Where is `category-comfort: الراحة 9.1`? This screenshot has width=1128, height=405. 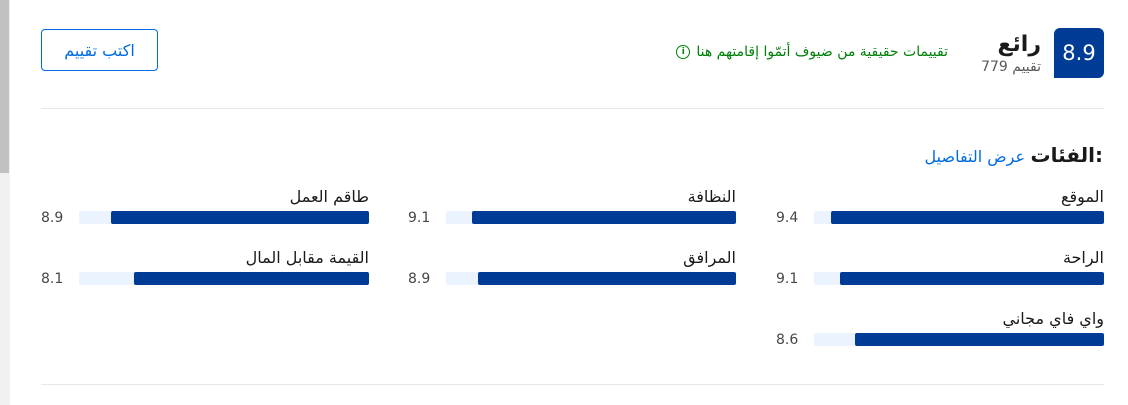
category-comfort: الراحة 9.1 is located at coordinates (940, 272).